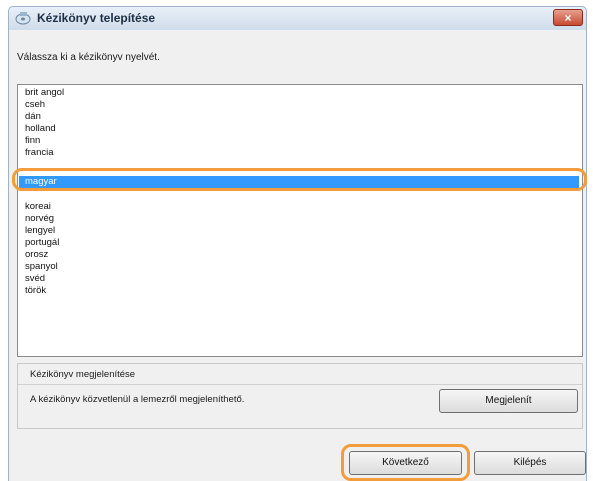  What do you see at coordinates (44, 93) in the screenshot?
I see `list-item-brit-angol: brit angol` at bounding box center [44, 93].